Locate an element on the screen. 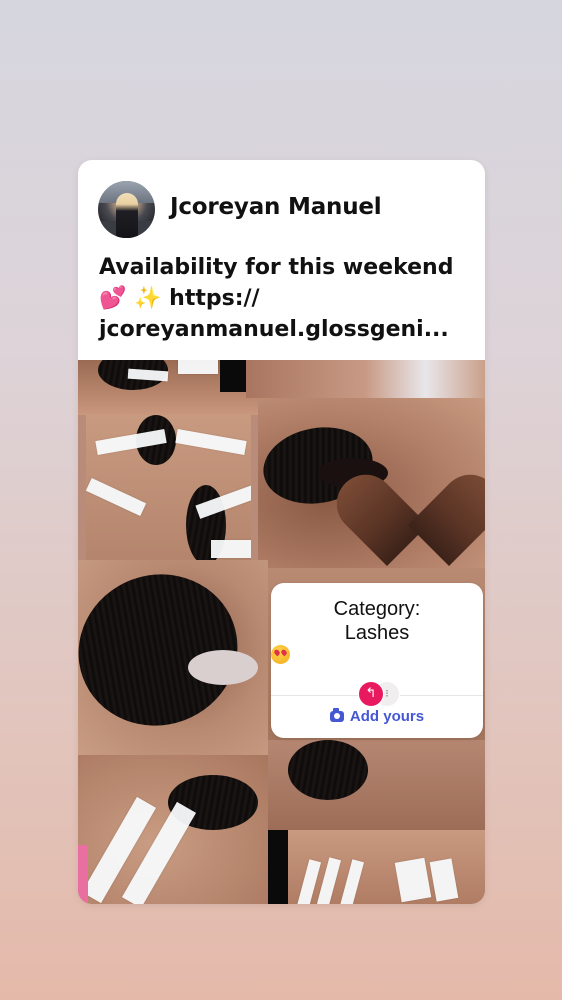 This screenshot has width=562, height=1000. add-yours-label: Add yours is located at coordinates (387, 716).